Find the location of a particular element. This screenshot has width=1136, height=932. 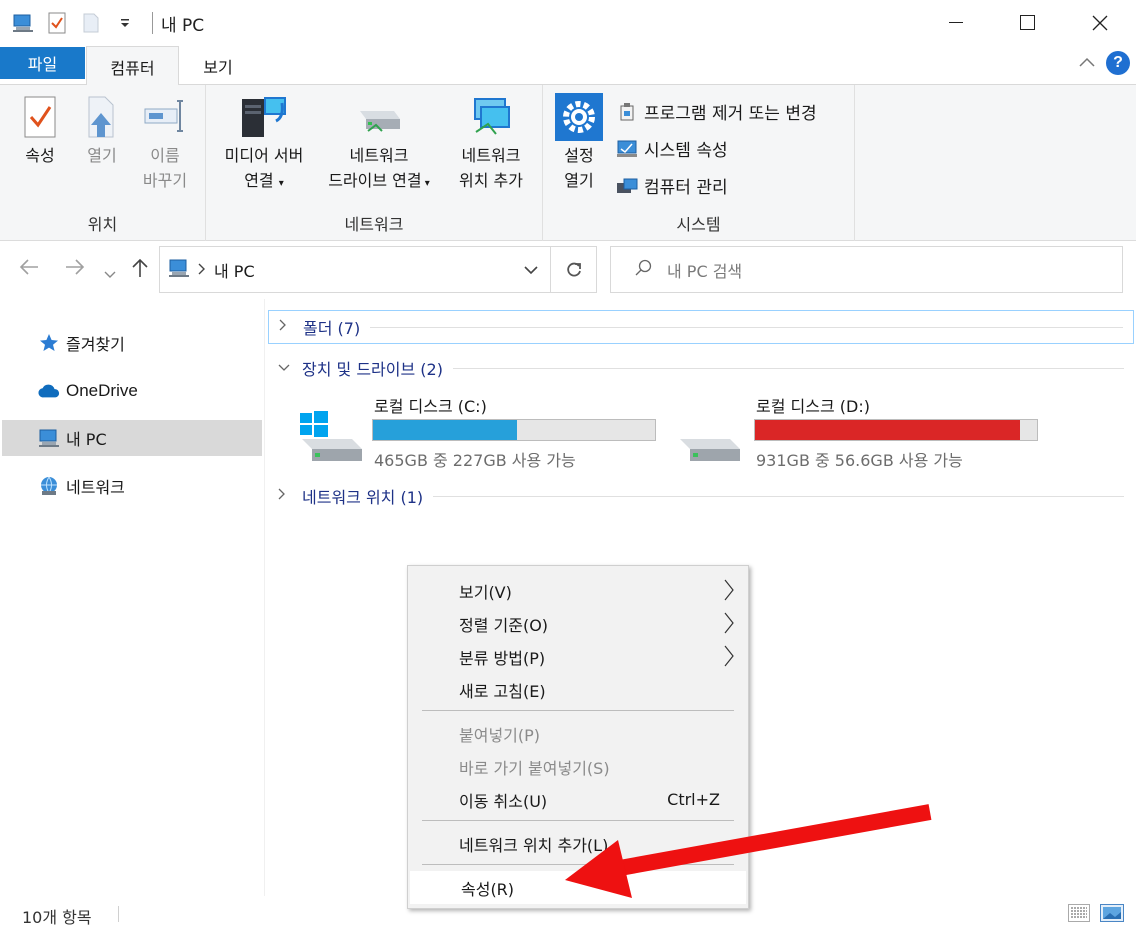

breadcrumb-chevron-icon is located at coordinates (202, 270).